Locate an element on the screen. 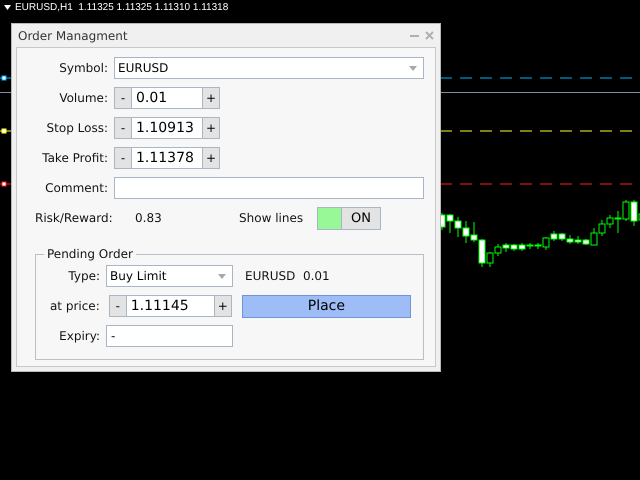  field-label: Stop Loss: is located at coordinates (77, 128).